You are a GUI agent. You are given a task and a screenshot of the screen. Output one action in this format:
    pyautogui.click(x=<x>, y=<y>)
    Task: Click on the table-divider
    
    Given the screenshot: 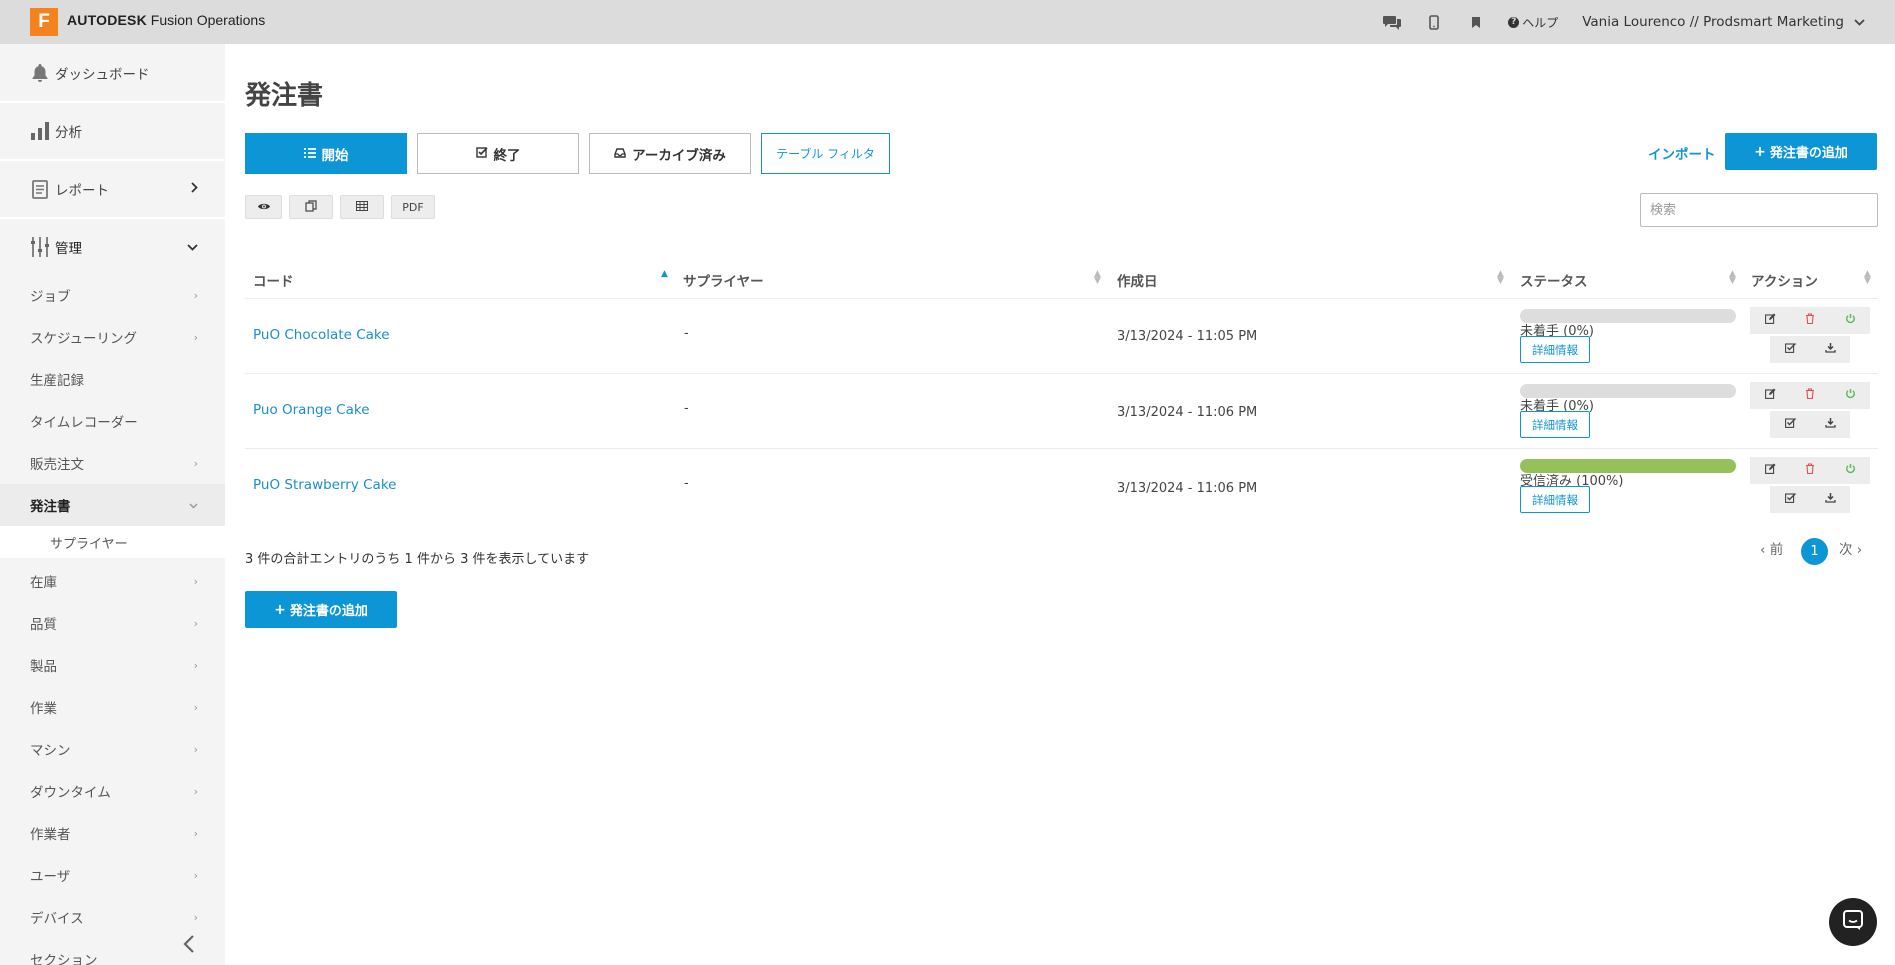 What is the action you would take?
    pyautogui.click(x=1061, y=373)
    